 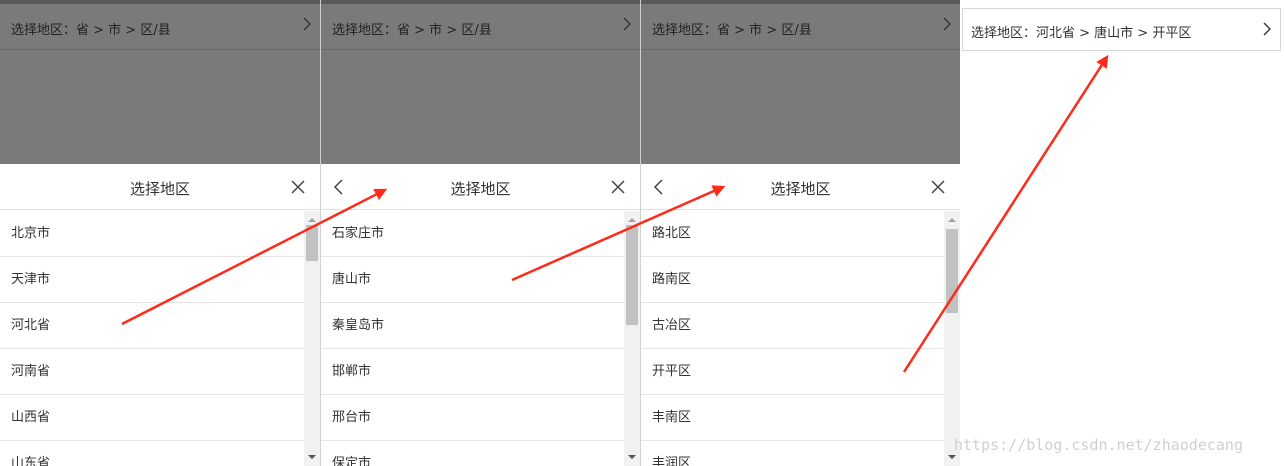 What do you see at coordinates (472, 418) in the screenshot?
I see `list-item: 邢台市` at bounding box center [472, 418].